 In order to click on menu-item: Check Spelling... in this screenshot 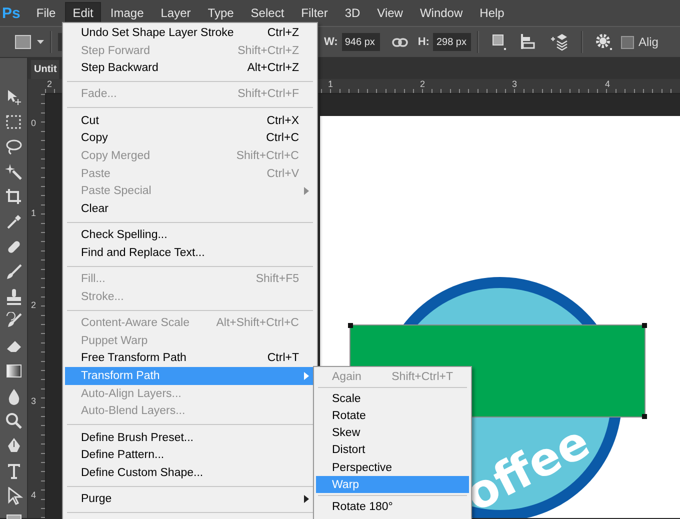, I will do `click(190, 235)`.